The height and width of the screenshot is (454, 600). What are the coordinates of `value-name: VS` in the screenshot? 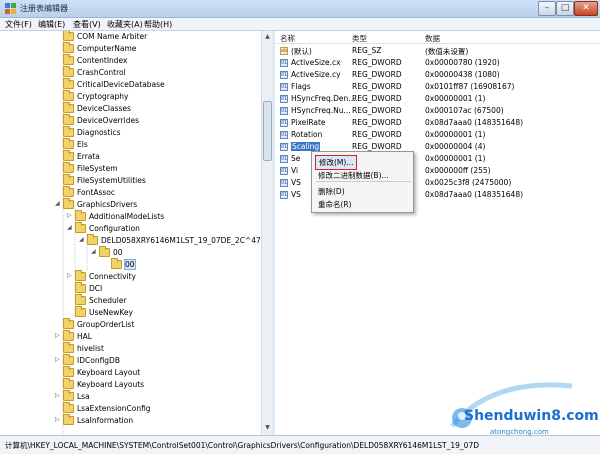 It's located at (296, 182).